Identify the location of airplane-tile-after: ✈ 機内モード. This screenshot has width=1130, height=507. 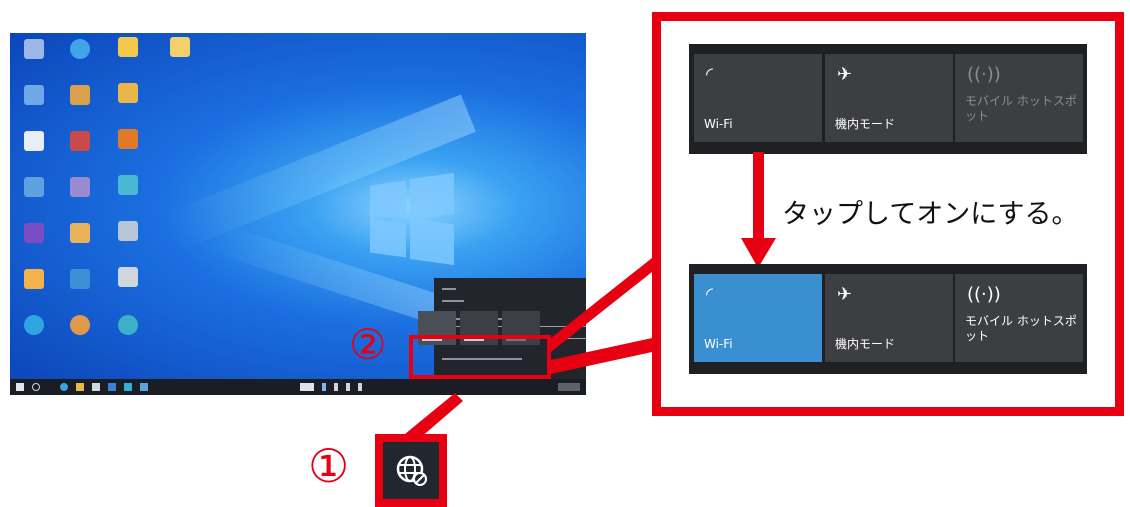
(889, 318).